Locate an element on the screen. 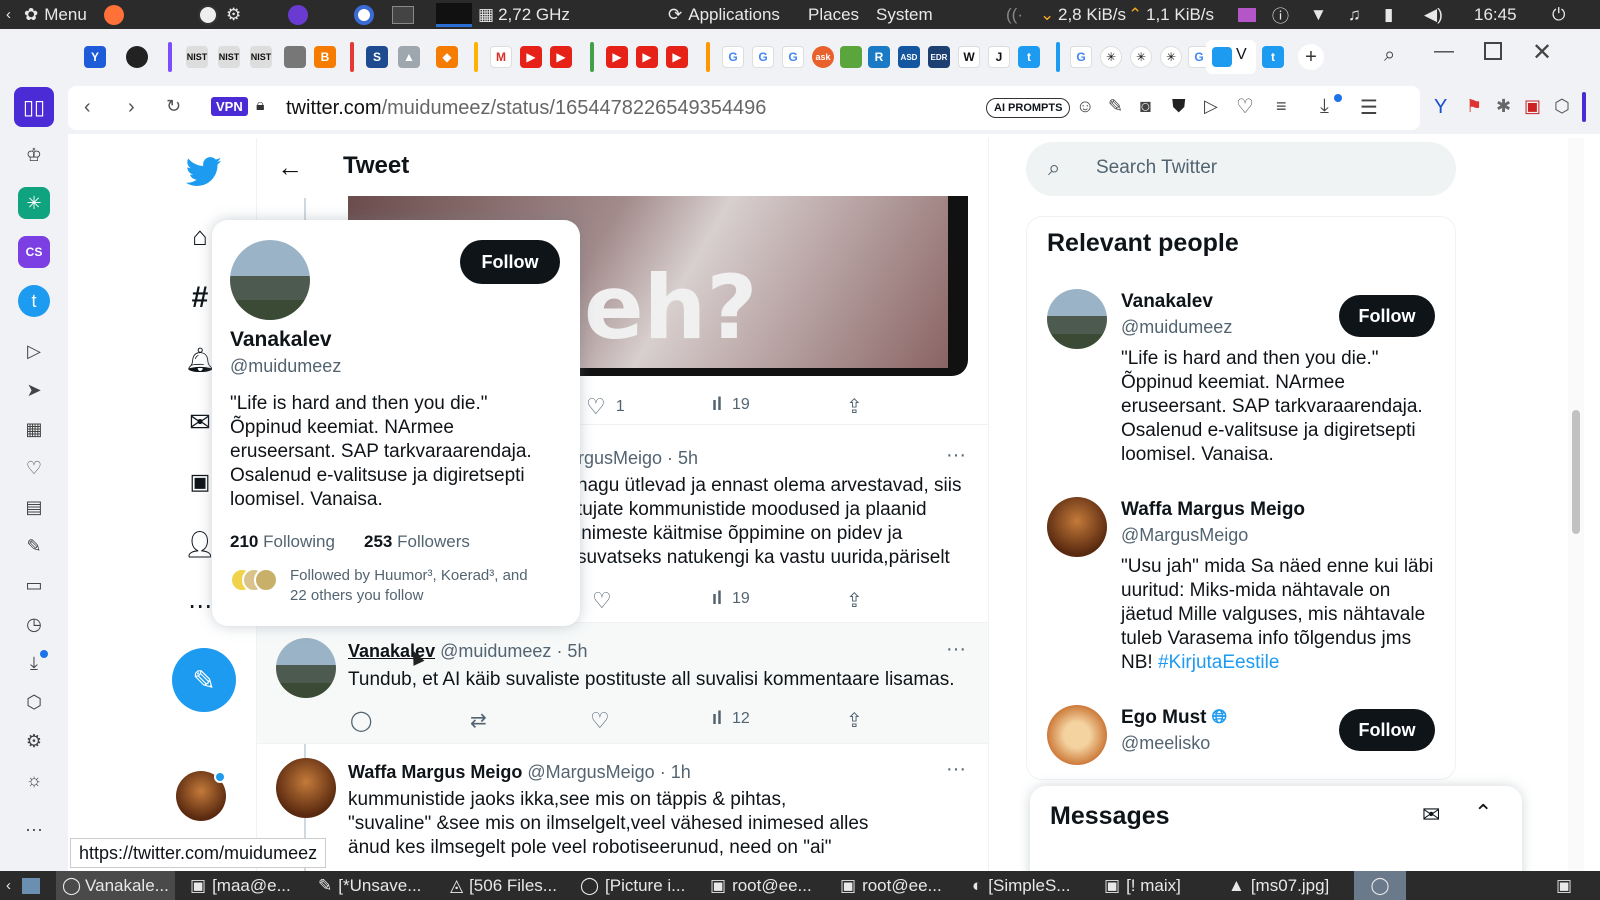 The height and width of the screenshot is (900, 1600). reply-icon: ◯ is located at coordinates (361, 720).